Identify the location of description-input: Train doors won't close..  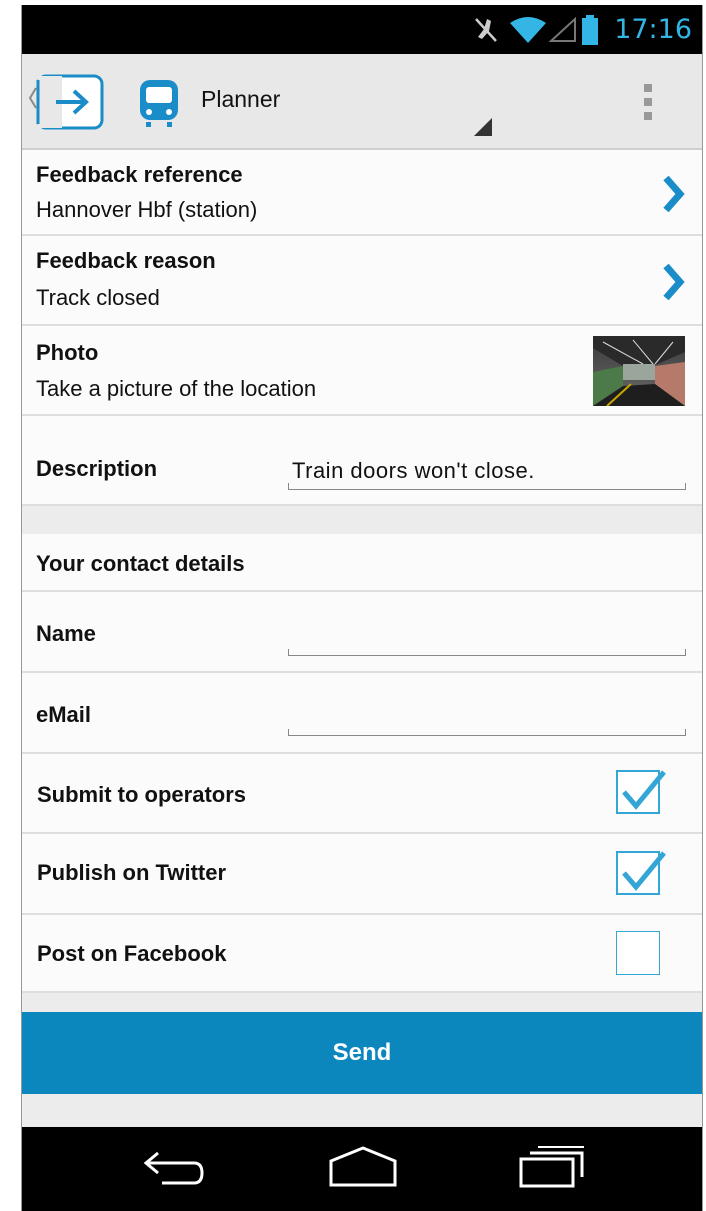
(413, 471).